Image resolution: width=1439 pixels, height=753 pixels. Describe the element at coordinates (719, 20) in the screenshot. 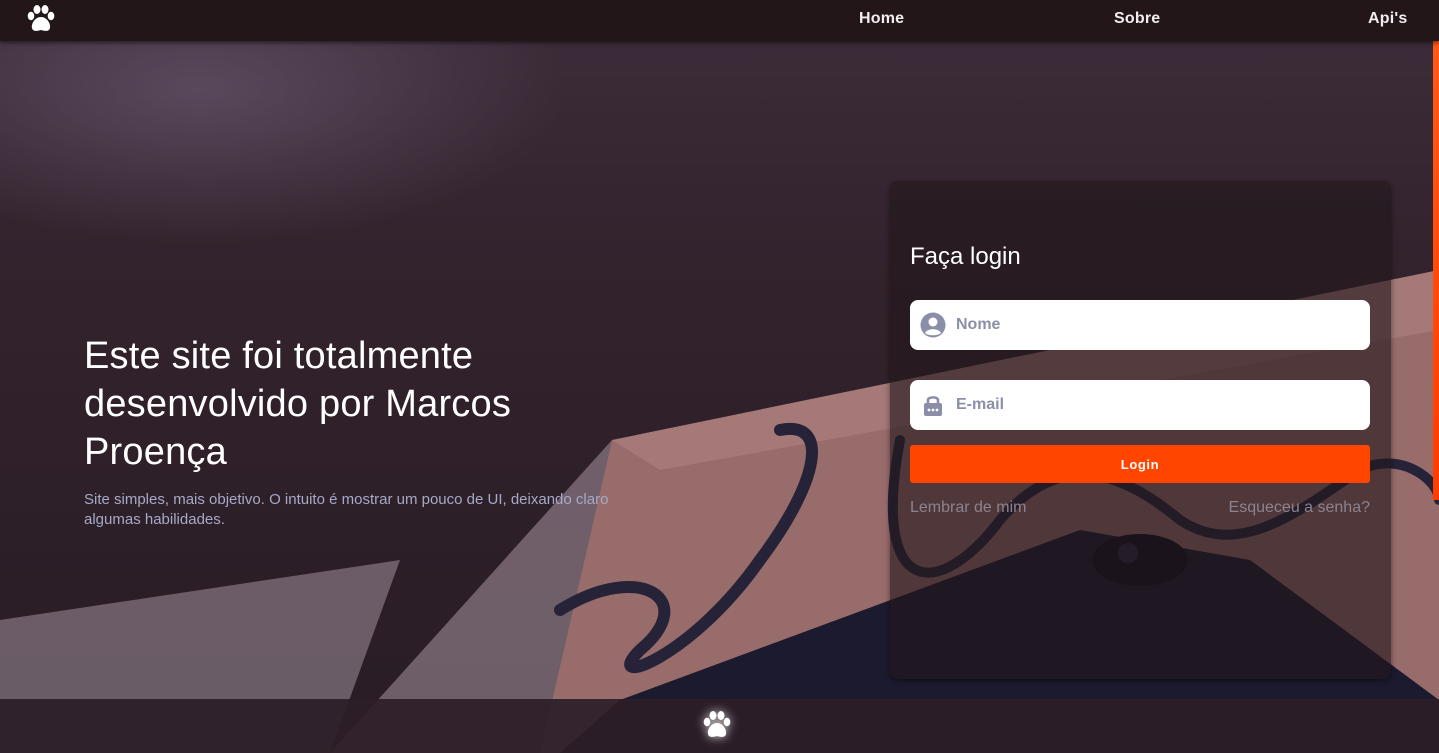

I see `top-navbar: Home Sobre Api's` at that location.